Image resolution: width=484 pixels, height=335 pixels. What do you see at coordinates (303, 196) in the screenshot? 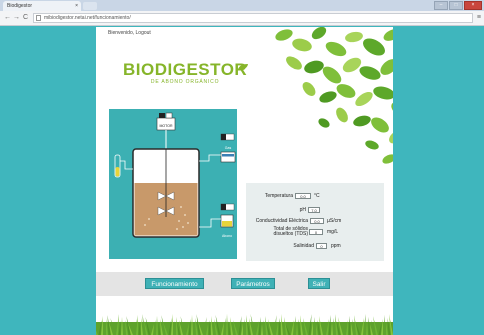
I see `temperature-value: 0.0` at bounding box center [303, 196].